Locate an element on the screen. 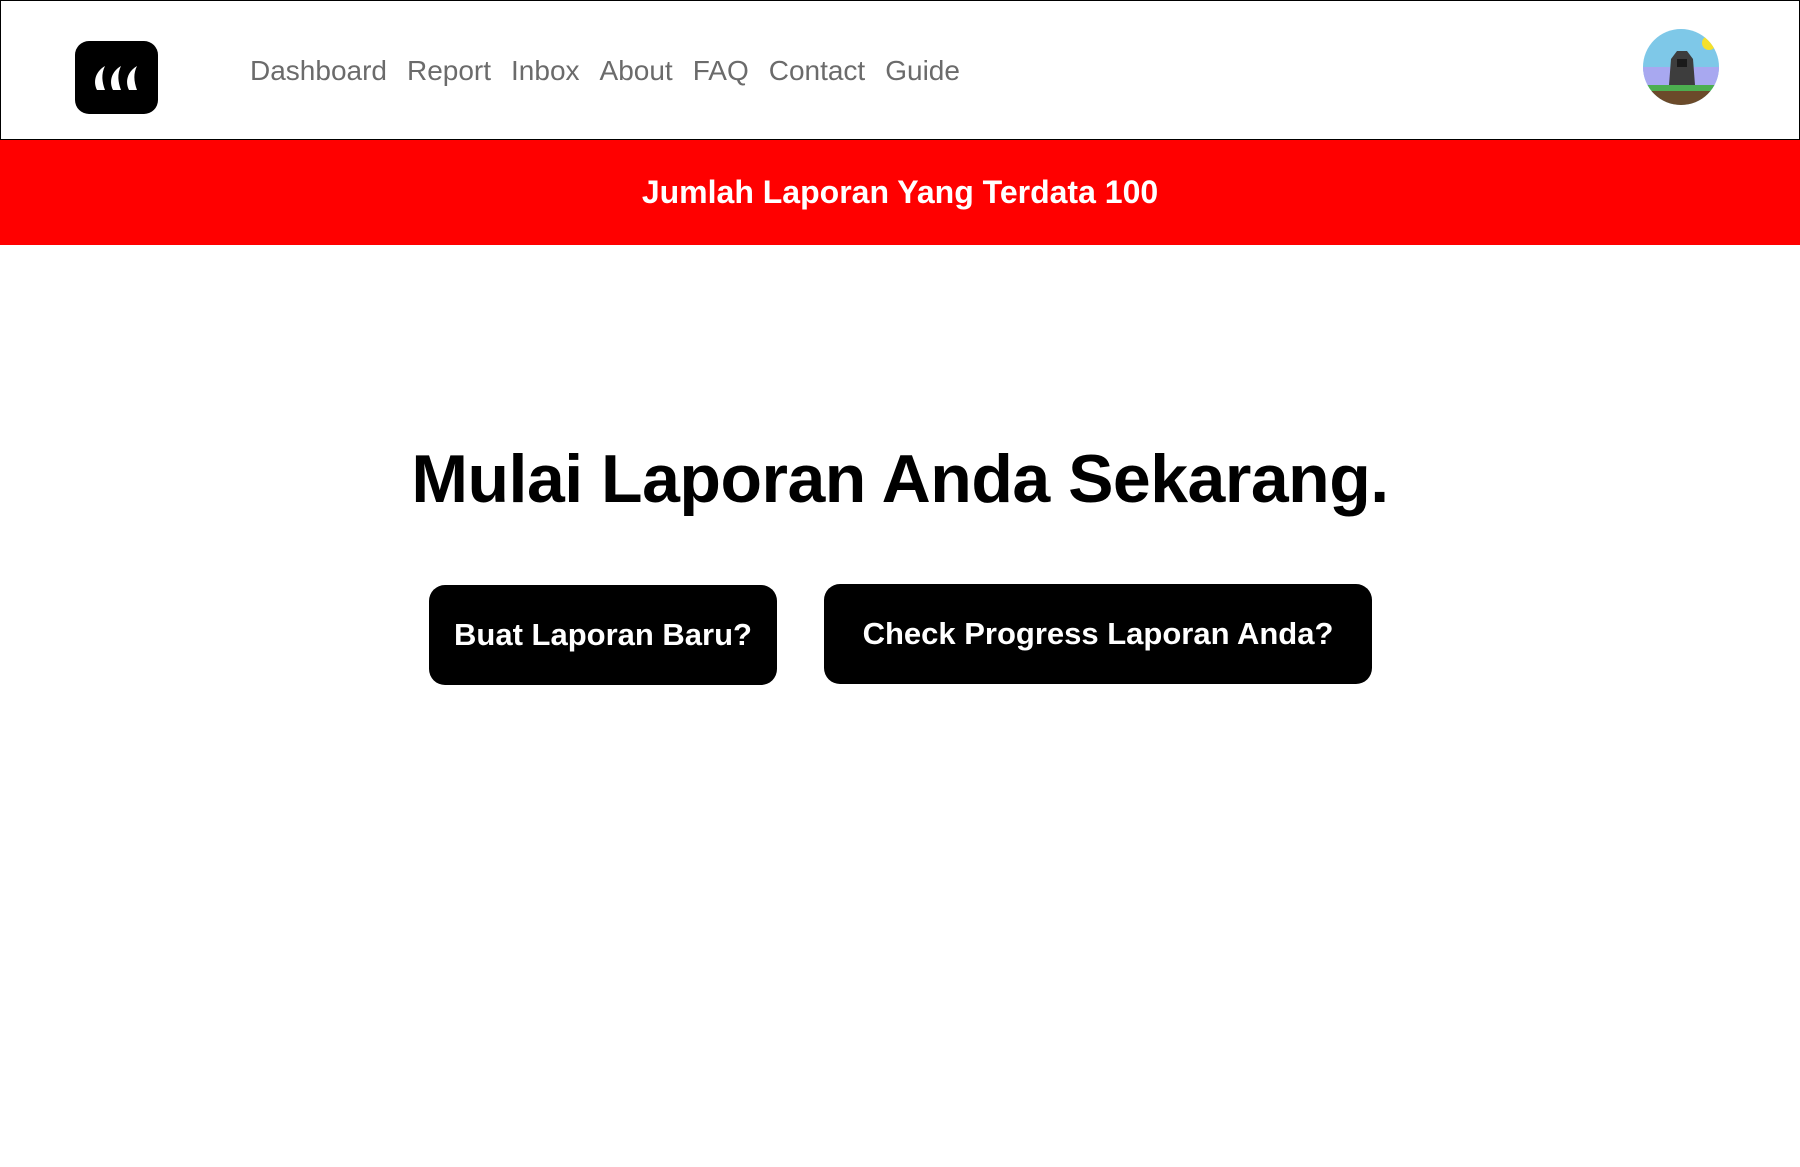  nav-contact-link: Contact is located at coordinates (817, 71).